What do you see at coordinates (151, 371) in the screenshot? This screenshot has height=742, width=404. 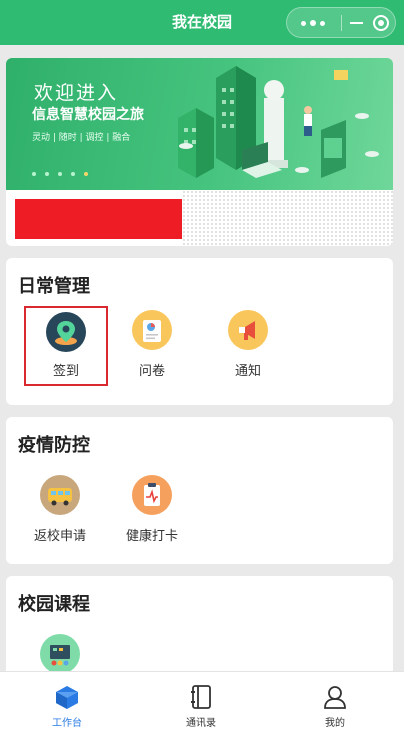 I see `tile-label: 问卷` at bounding box center [151, 371].